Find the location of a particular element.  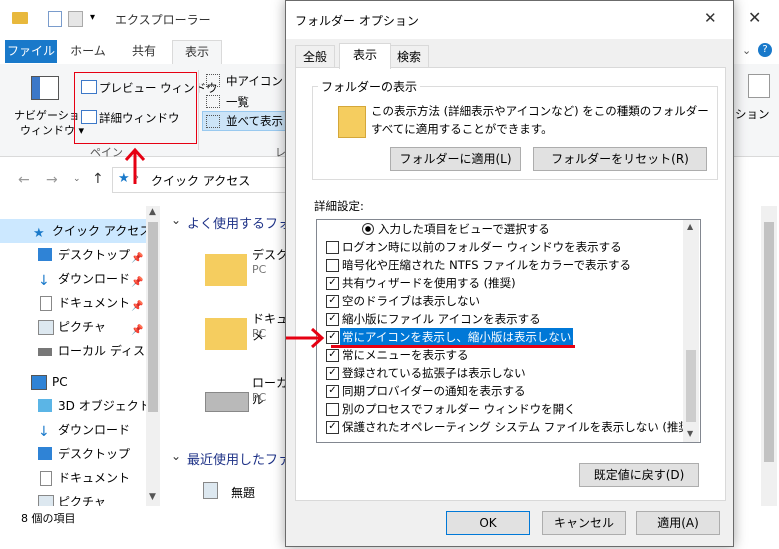

folder-view-title: フォルダーの表示 is located at coordinates (369, 86).